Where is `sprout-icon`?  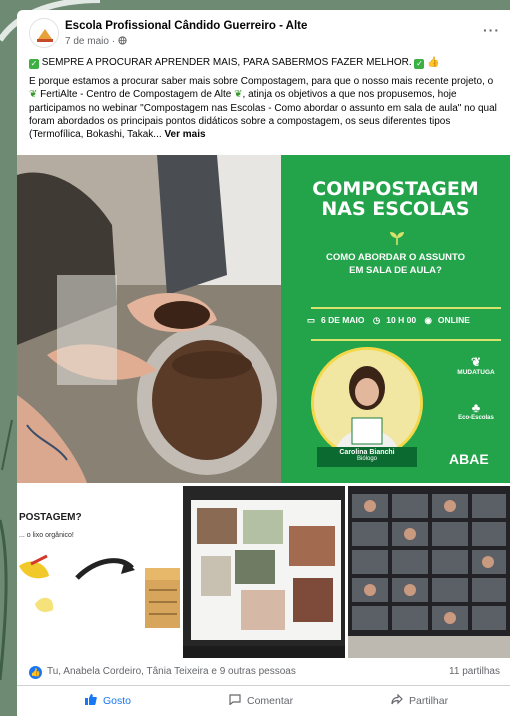 sprout-icon is located at coordinates (397, 240).